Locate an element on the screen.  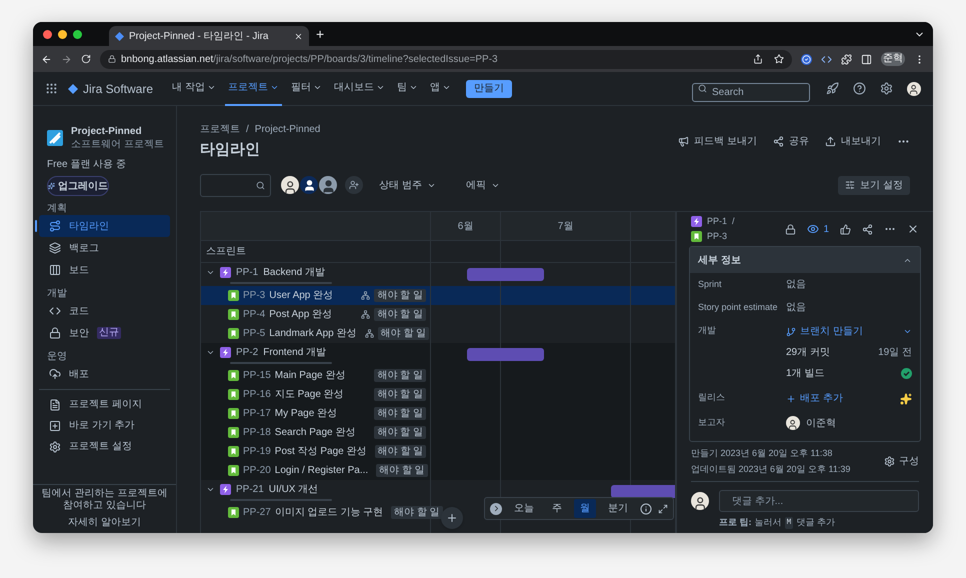
sidebar-link: 프로젝트 페이지 is located at coordinates (104, 404).